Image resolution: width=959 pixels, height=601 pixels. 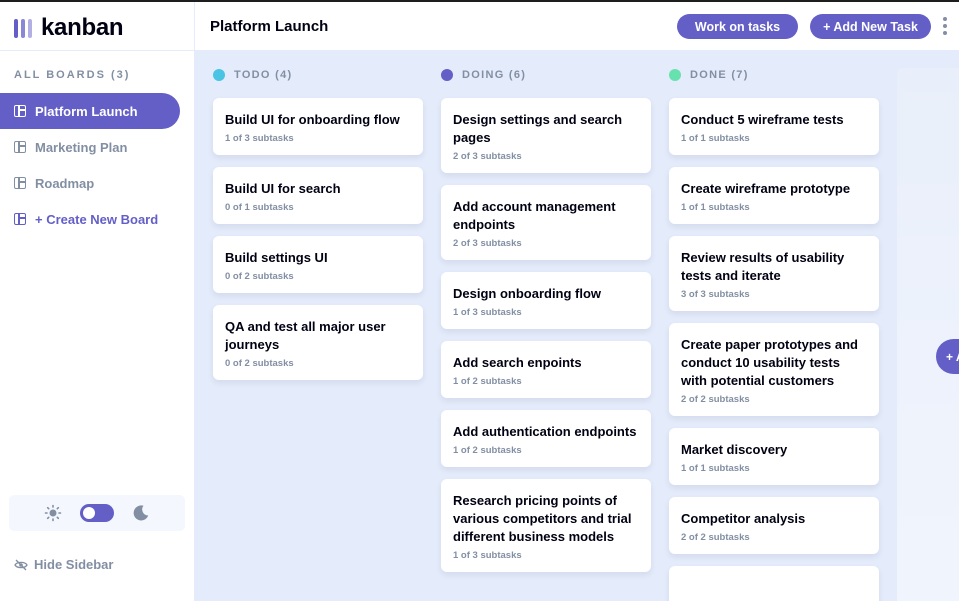 I want to click on work-on-tasks-button: Work on tasks, so click(x=737, y=26).